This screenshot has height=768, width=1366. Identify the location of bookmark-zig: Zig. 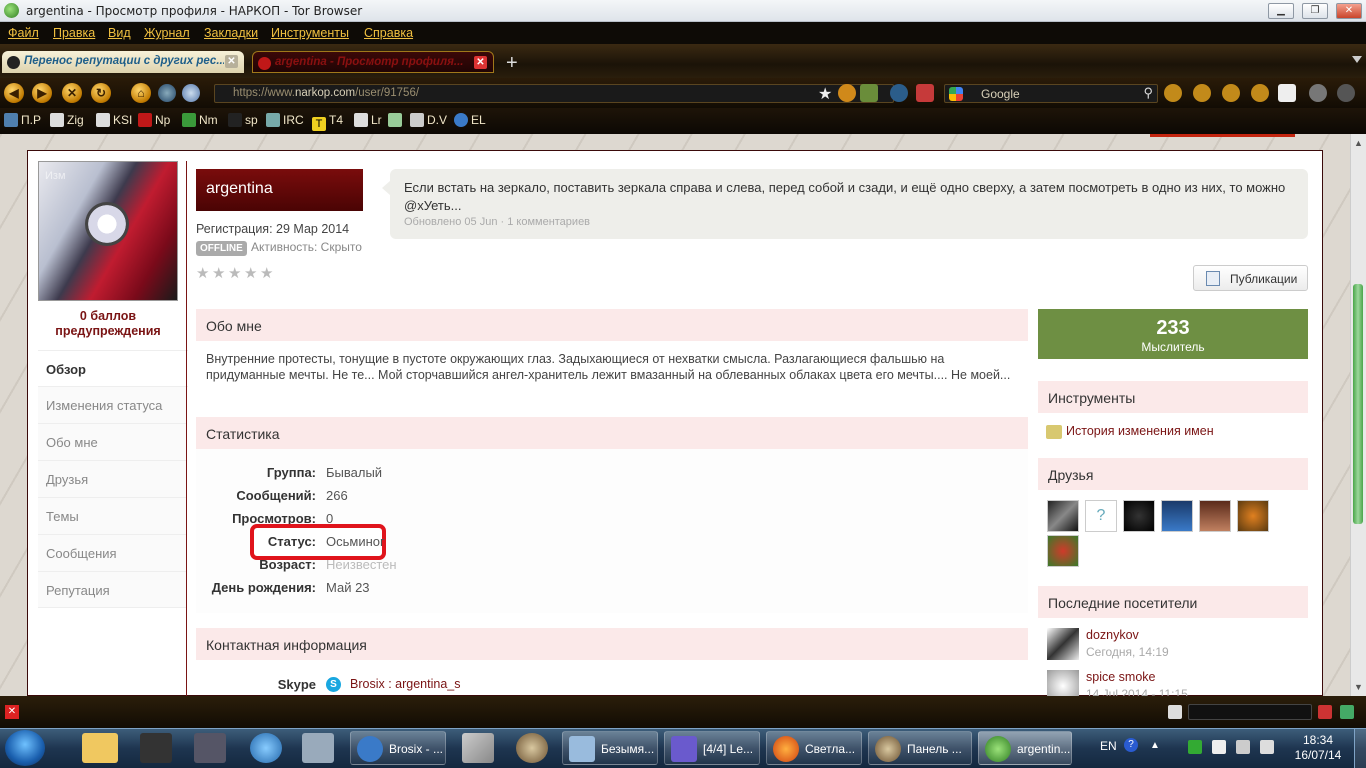
(67, 120).